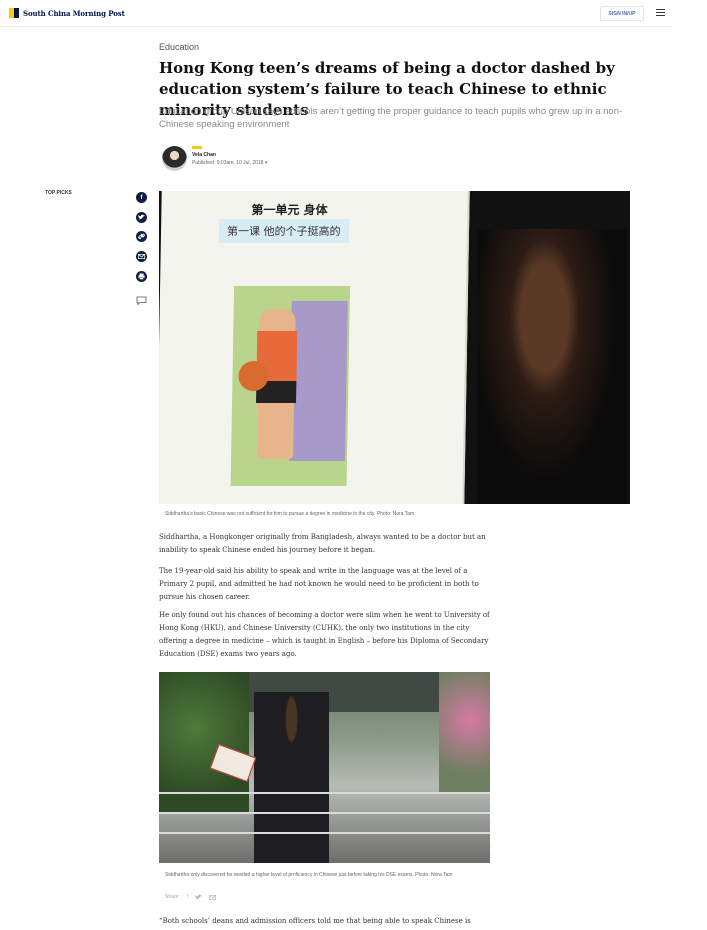 This screenshot has width=707, height=930. I want to click on hamburger-menu-icon, so click(660, 12).